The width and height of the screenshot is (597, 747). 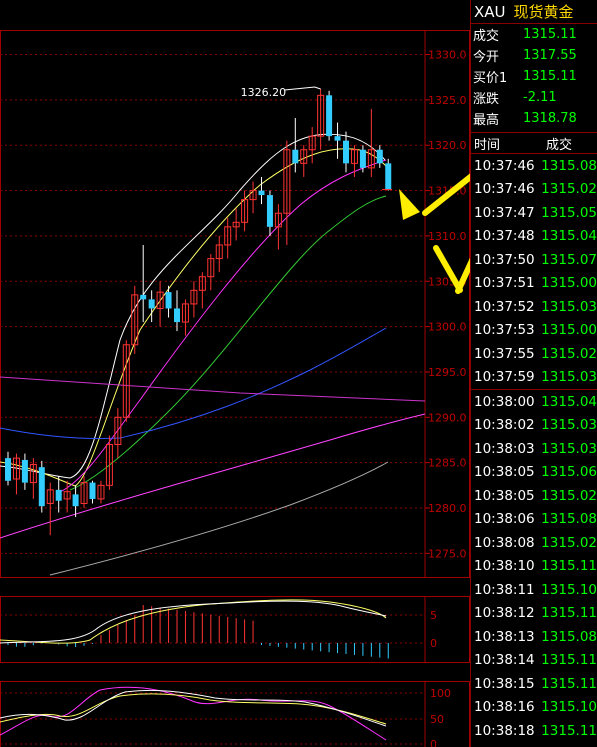 What do you see at coordinates (534, 55) in the screenshot?
I see `quote-row: 今开 1317.55` at bounding box center [534, 55].